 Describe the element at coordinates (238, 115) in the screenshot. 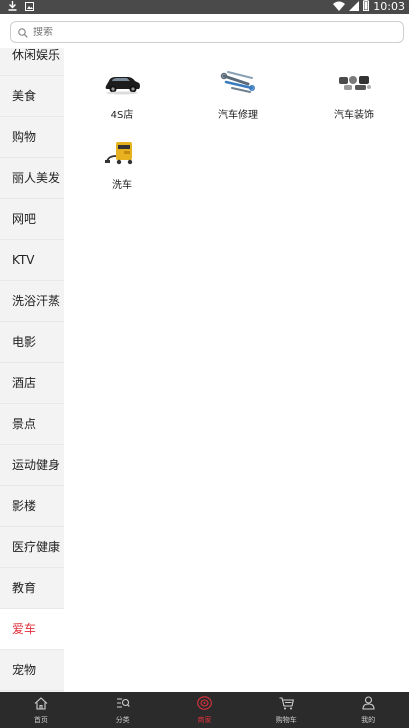

I see `category-label: 汽车修理` at that location.